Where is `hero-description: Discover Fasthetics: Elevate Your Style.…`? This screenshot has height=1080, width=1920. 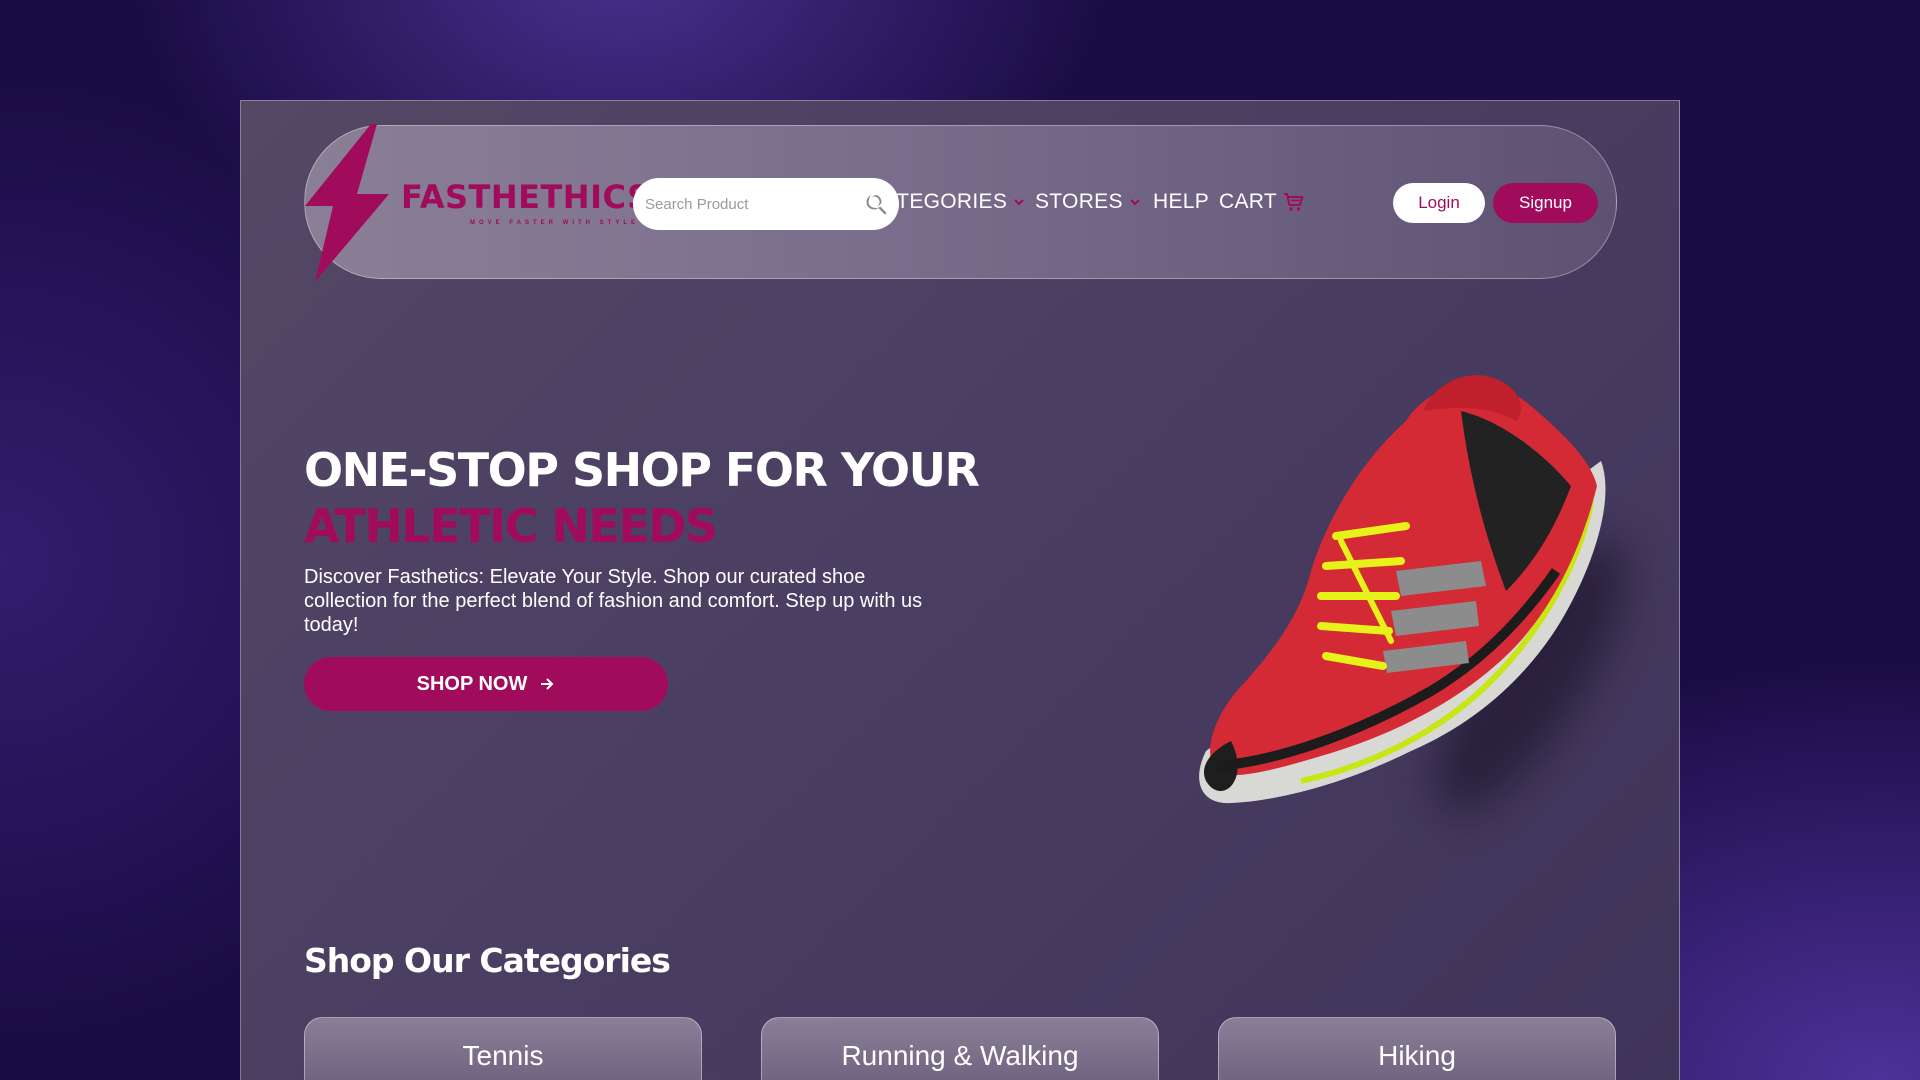 hero-description: Discover Fasthetics: Elevate Your Style.… is located at coordinates (613, 601).